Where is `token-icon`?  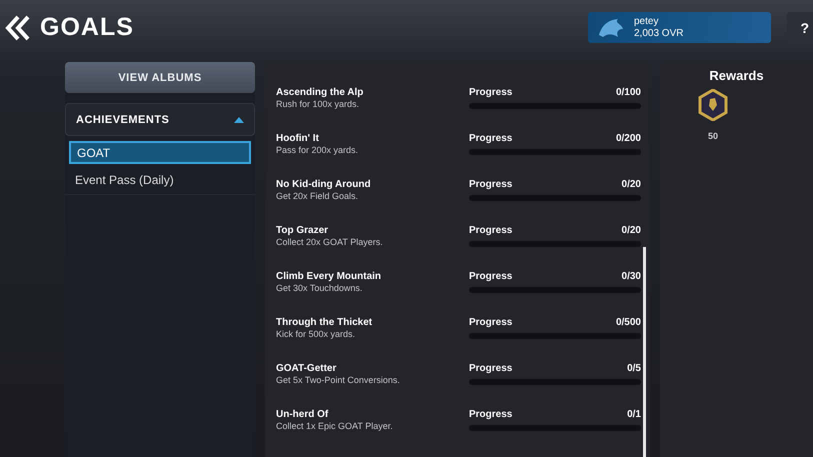
token-icon is located at coordinates (713, 105).